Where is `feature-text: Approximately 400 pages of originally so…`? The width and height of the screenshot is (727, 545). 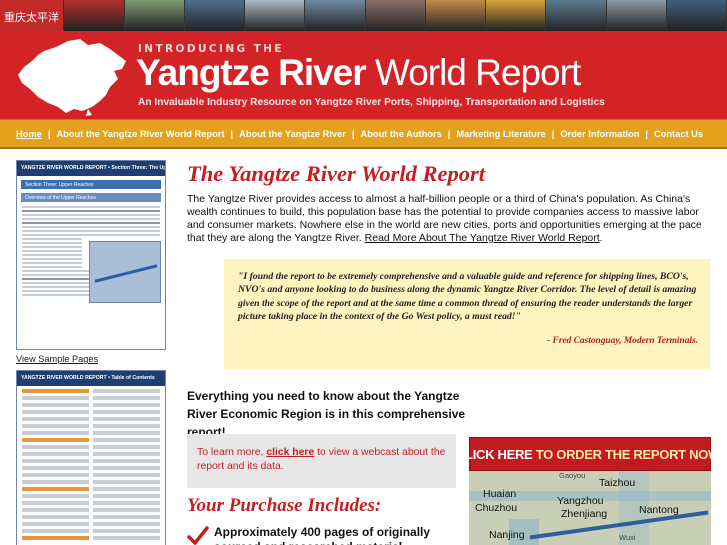 feature-text: Approximately 400 pages of originally so… is located at coordinates (322, 535).